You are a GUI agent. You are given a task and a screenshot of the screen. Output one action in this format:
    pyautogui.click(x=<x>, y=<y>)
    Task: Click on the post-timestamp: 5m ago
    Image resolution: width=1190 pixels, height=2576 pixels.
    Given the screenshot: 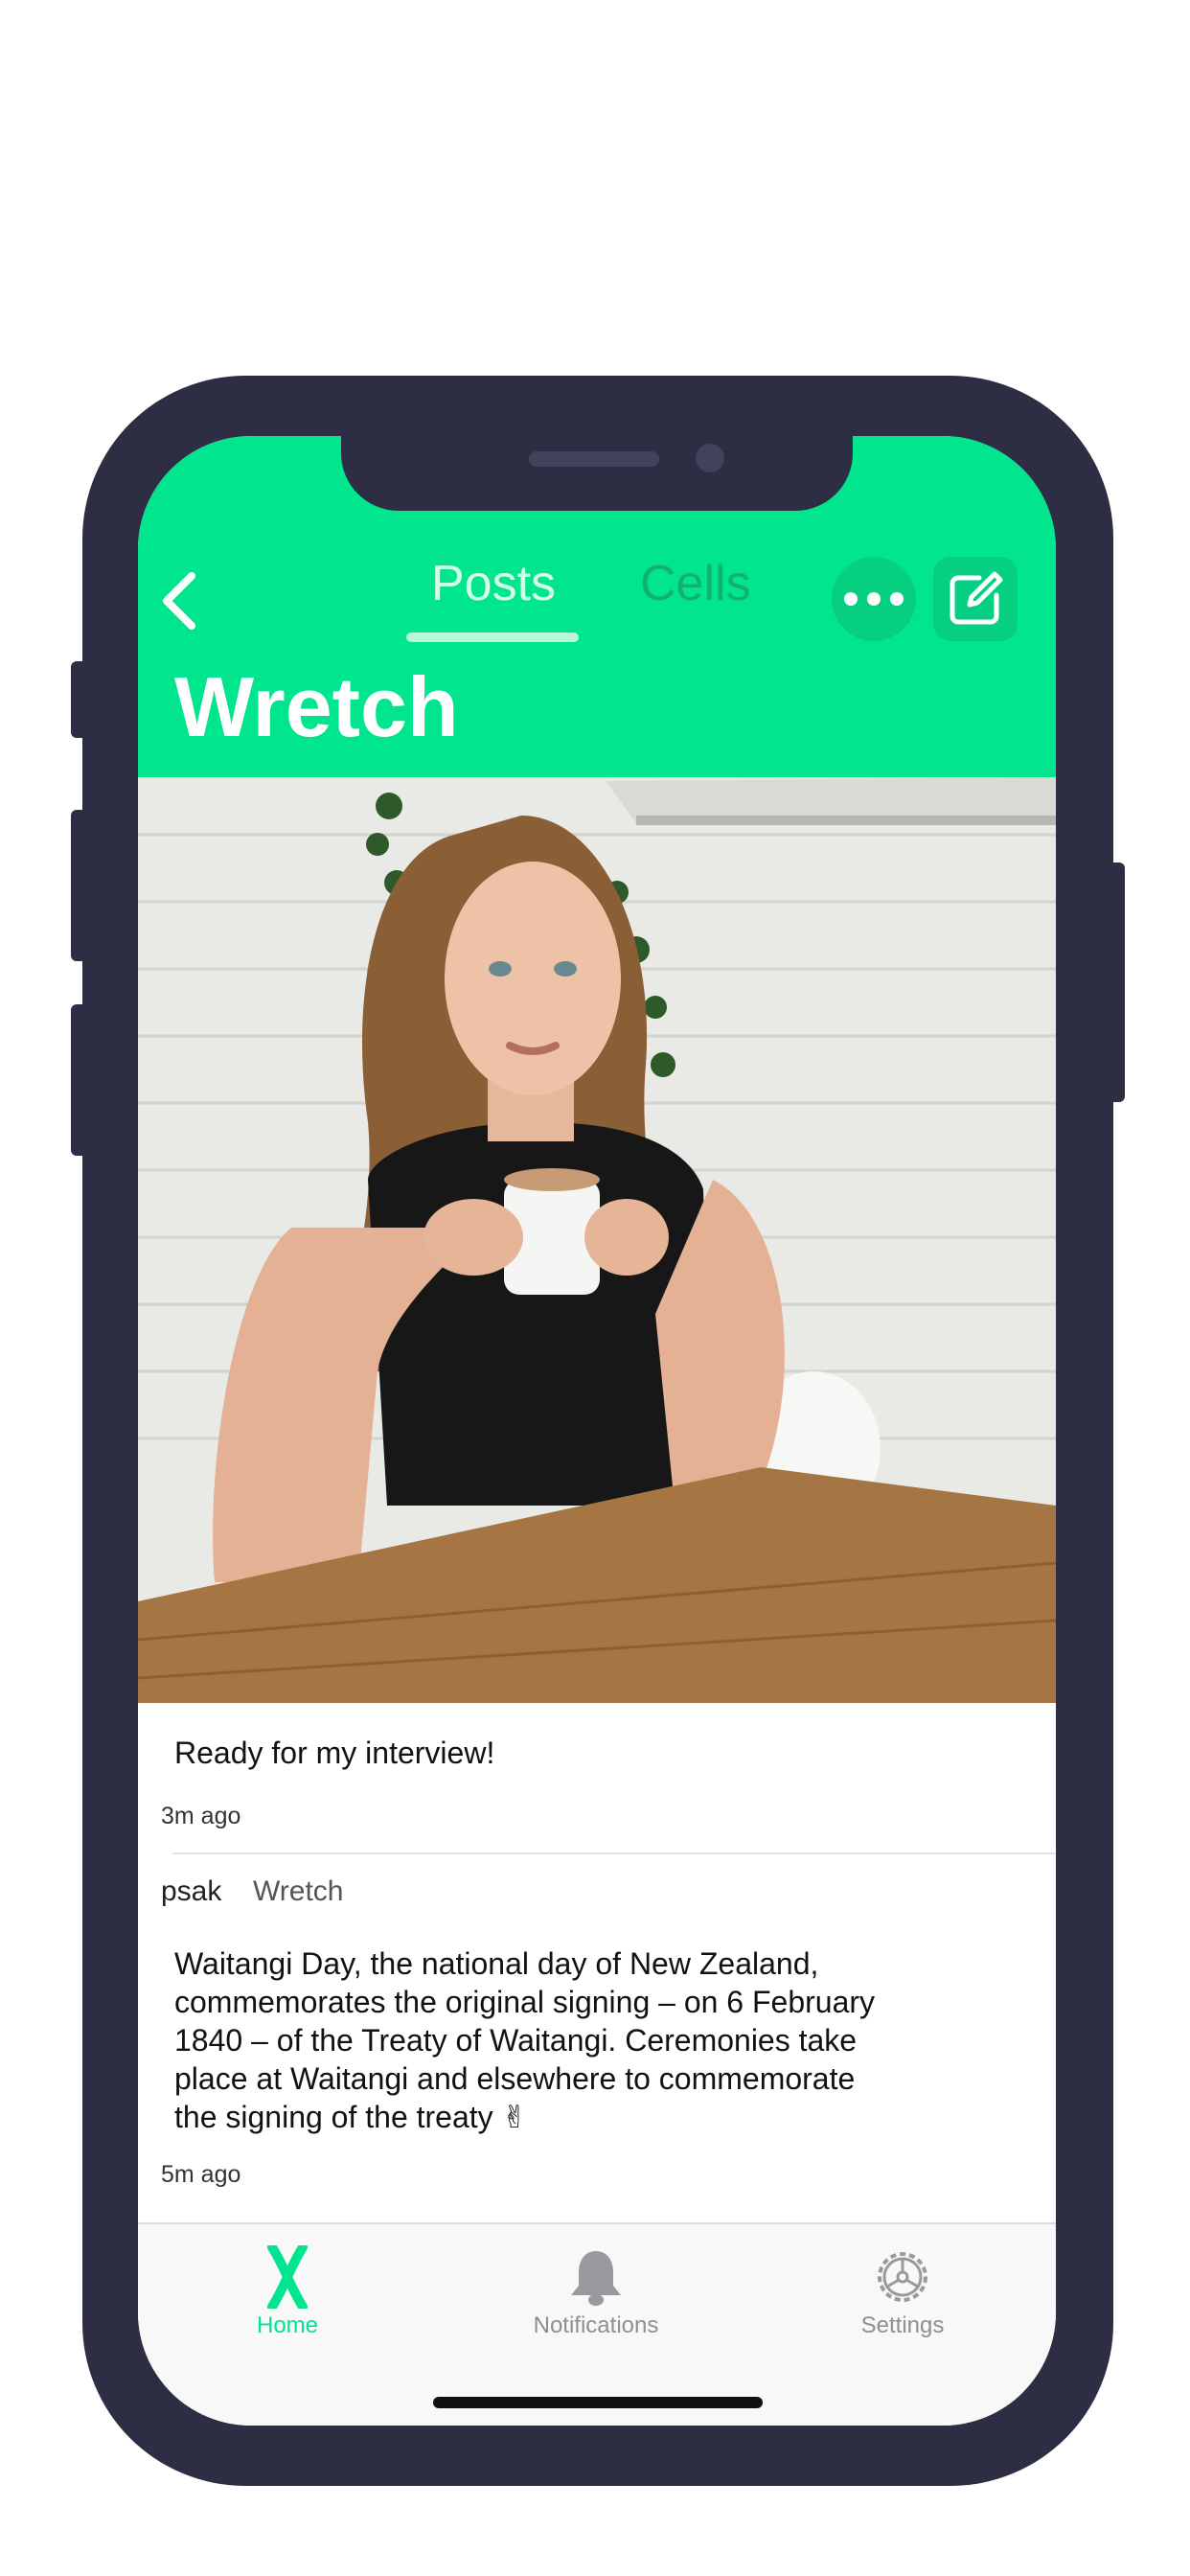 What is the action you would take?
    pyautogui.click(x=201, y=2174)
    